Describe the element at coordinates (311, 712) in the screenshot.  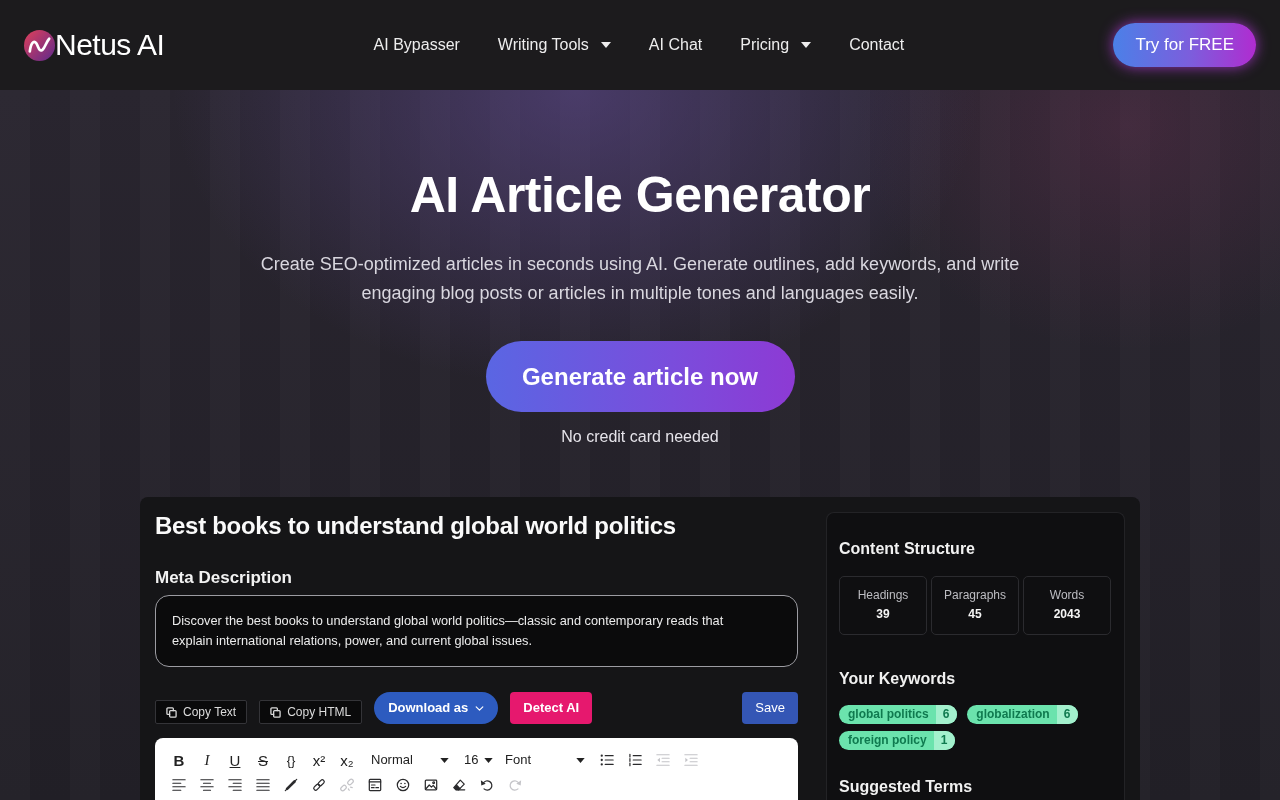
I see `copy-button: Copy HTML` at that location.